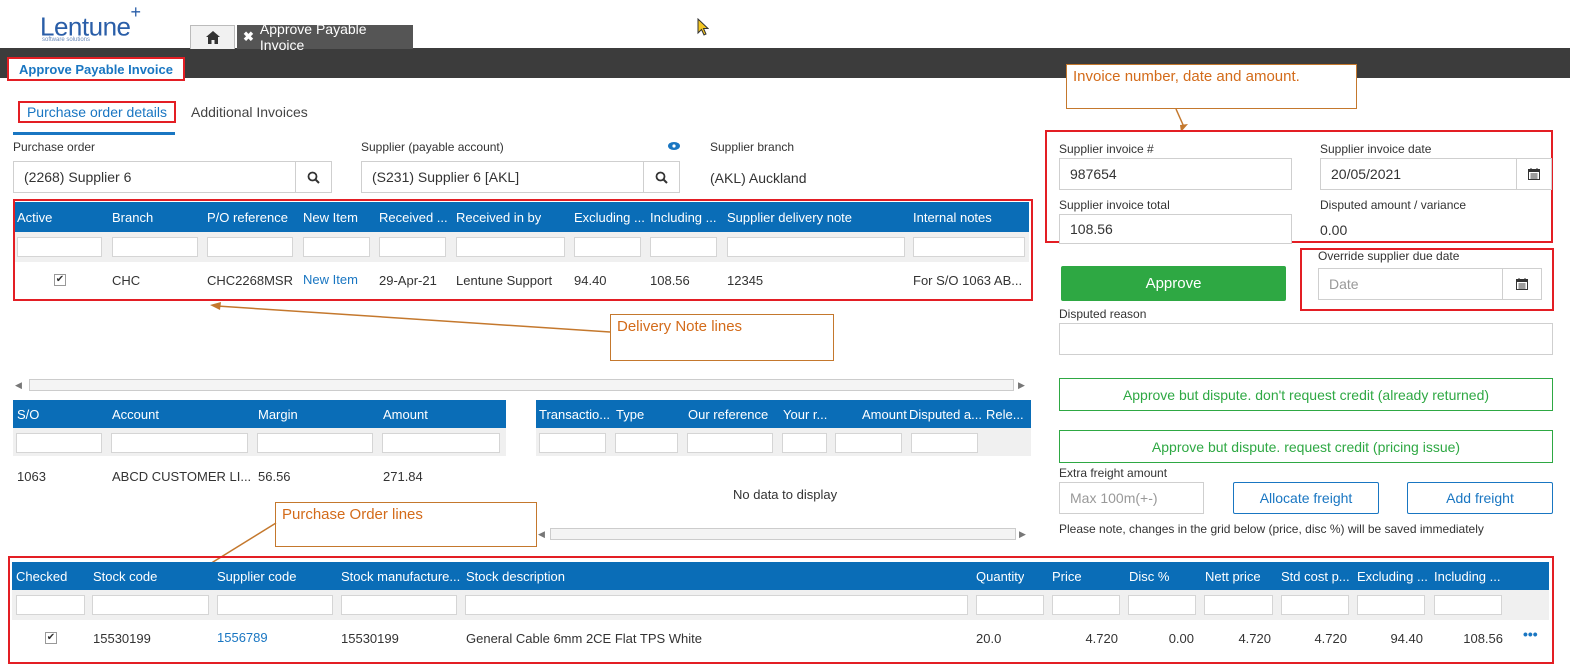  What do you see at coordinates (248, 37) in the screenshot?
I see `close-icon: ✖` at bounding box center [248, 37].